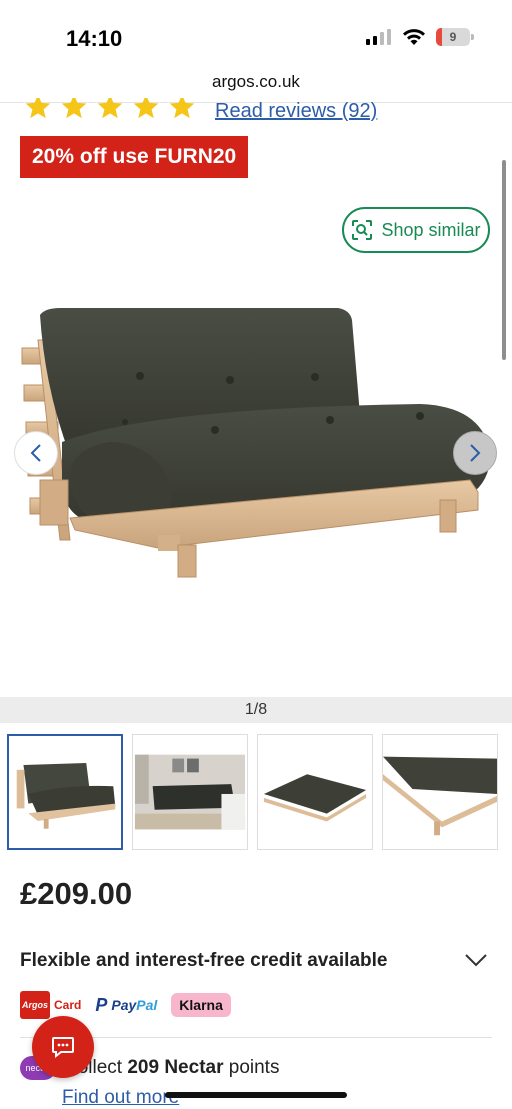  I want to click on chat-button, so click(63, 1047).